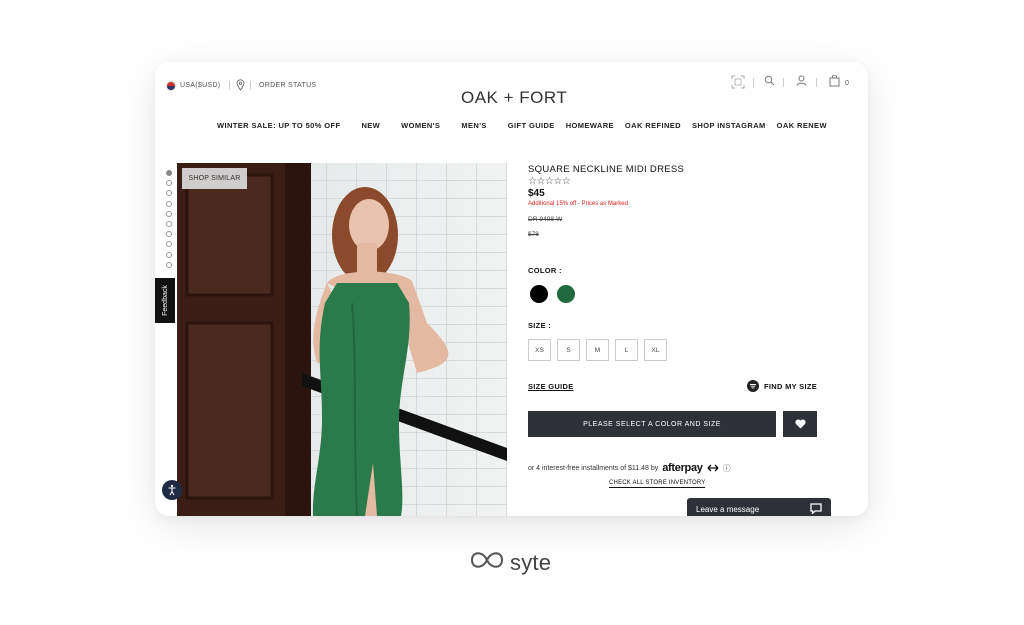 Image resolution: width=1024 pixels, height=625 pixels. What do you see at coordinates (487, 562) in the screenshot?
I see `syte-logo-icon` at bounding box center [487, 562].